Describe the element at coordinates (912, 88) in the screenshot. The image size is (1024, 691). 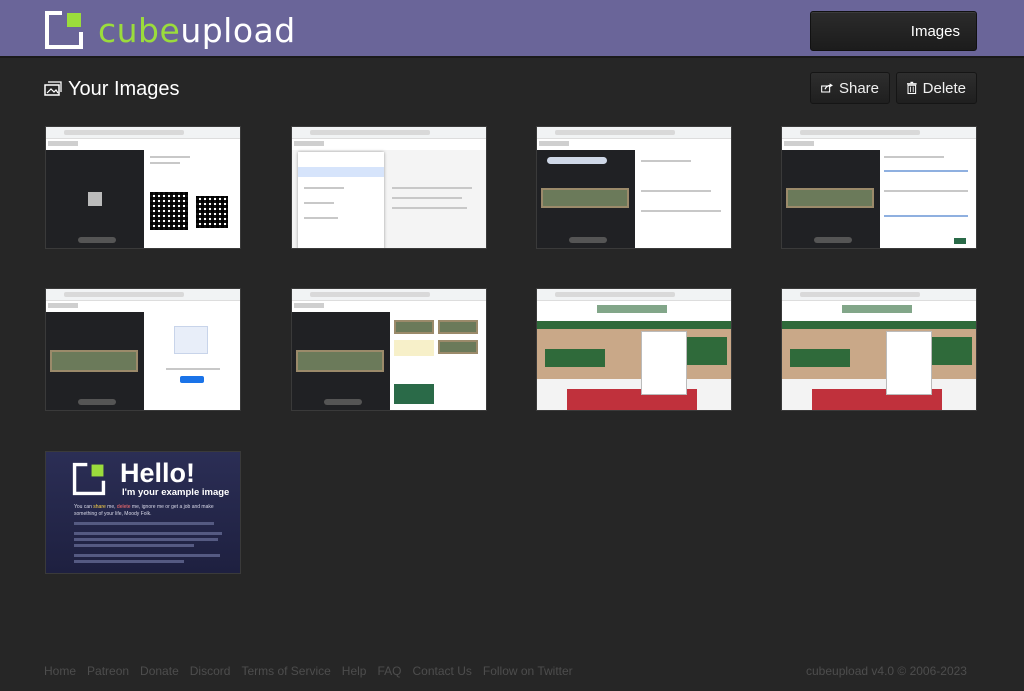
I see `trash-icon` at that location.